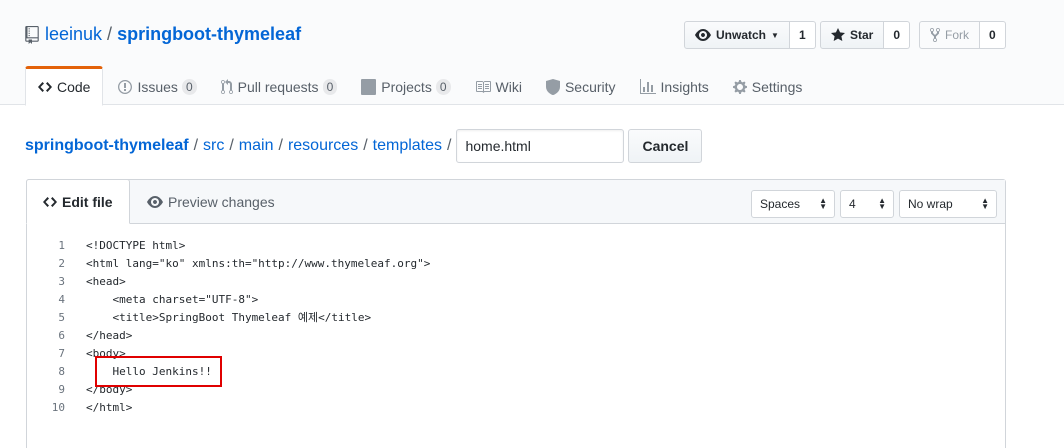  I want to click on fork-count: 0, so click(993, 35).